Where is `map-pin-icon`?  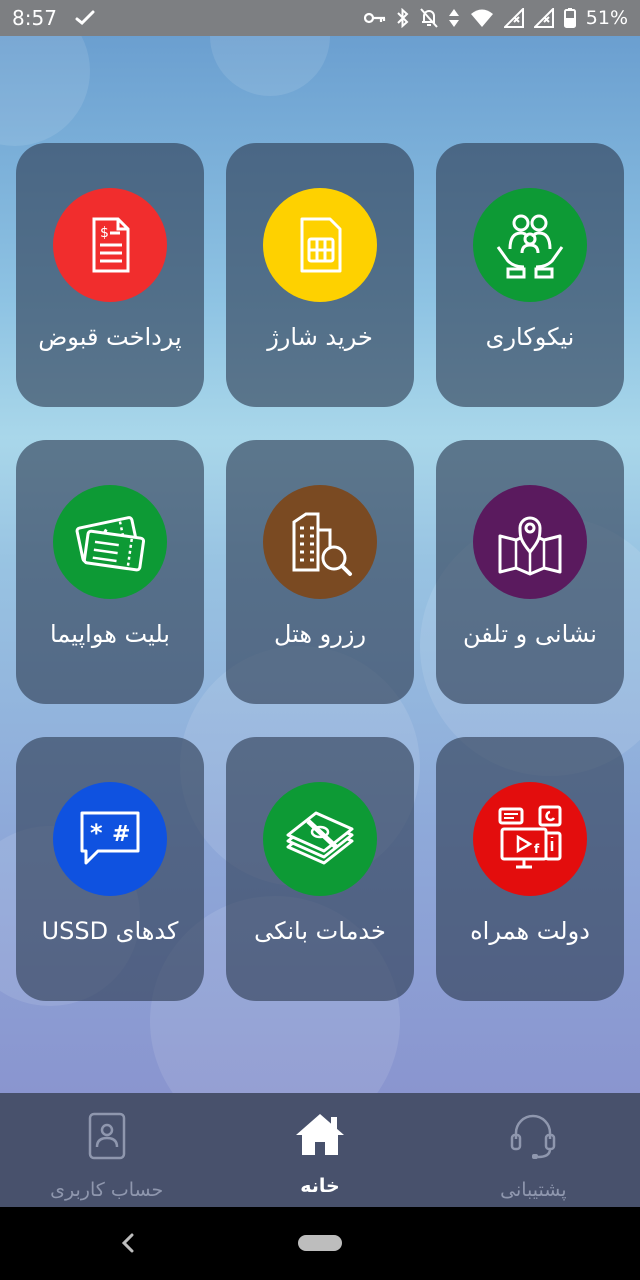
map-pin-icon is located at coordinates (530, 542).